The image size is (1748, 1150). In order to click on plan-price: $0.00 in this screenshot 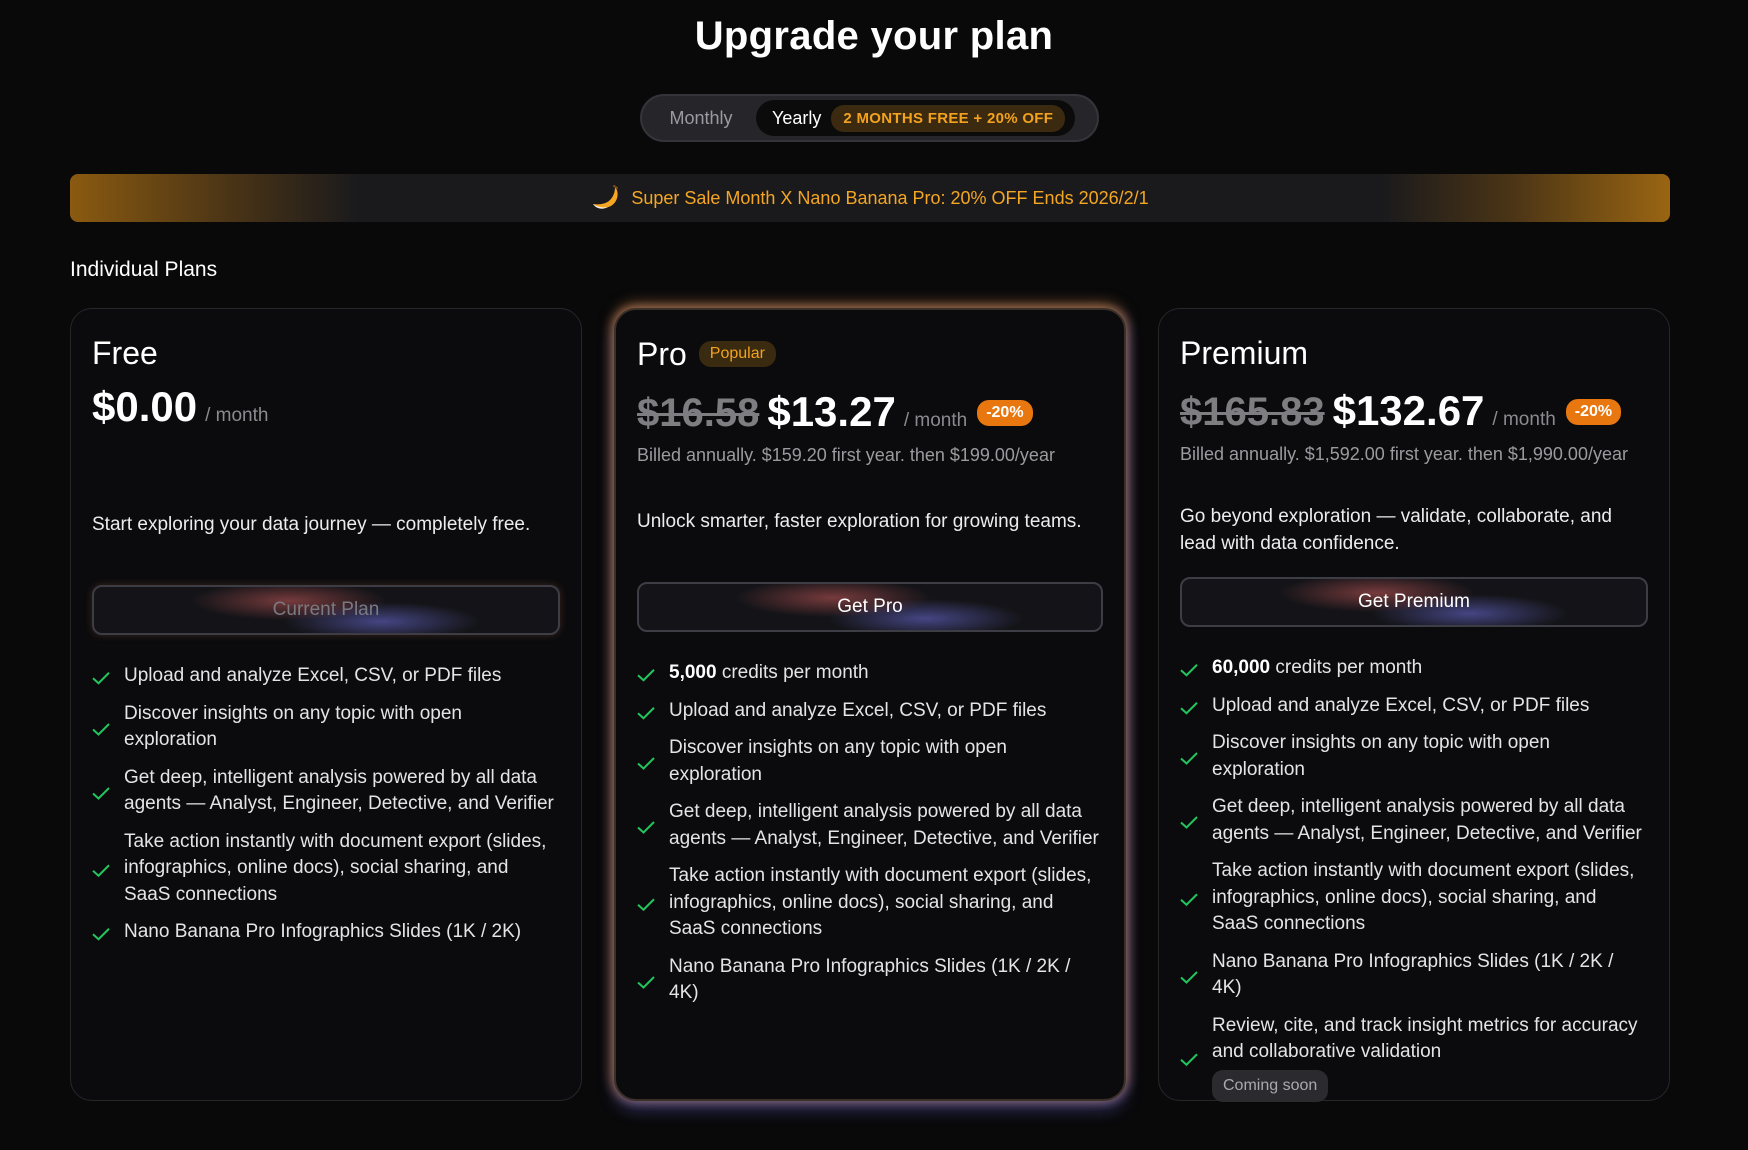, I will do `click(145, 406)`.